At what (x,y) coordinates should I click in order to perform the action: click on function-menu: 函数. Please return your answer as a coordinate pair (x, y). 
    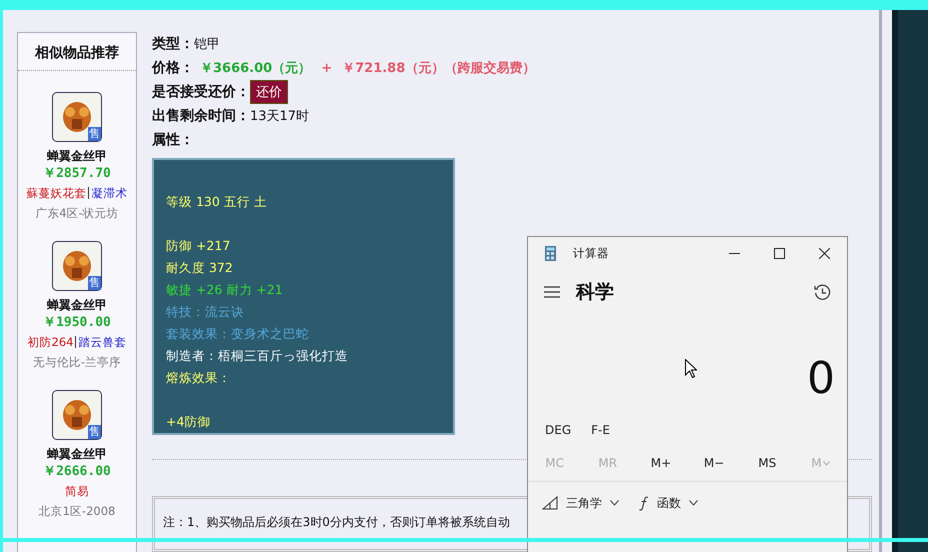
    Looking at the image, I should click on (668, 503).